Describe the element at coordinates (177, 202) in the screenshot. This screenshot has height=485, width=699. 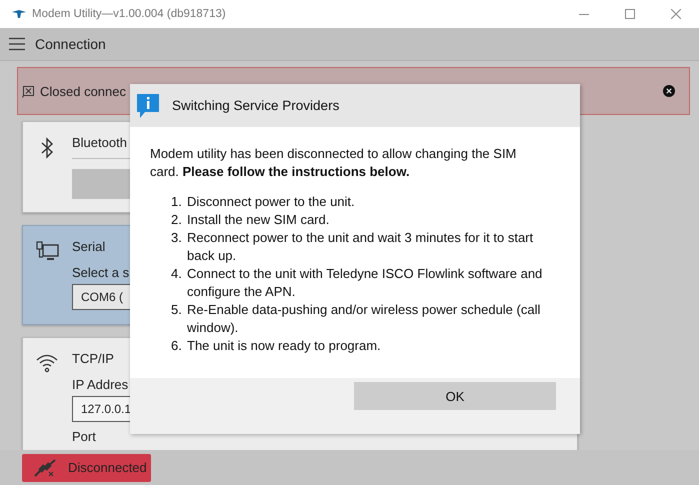
I see `step-number: 1.` at that location.